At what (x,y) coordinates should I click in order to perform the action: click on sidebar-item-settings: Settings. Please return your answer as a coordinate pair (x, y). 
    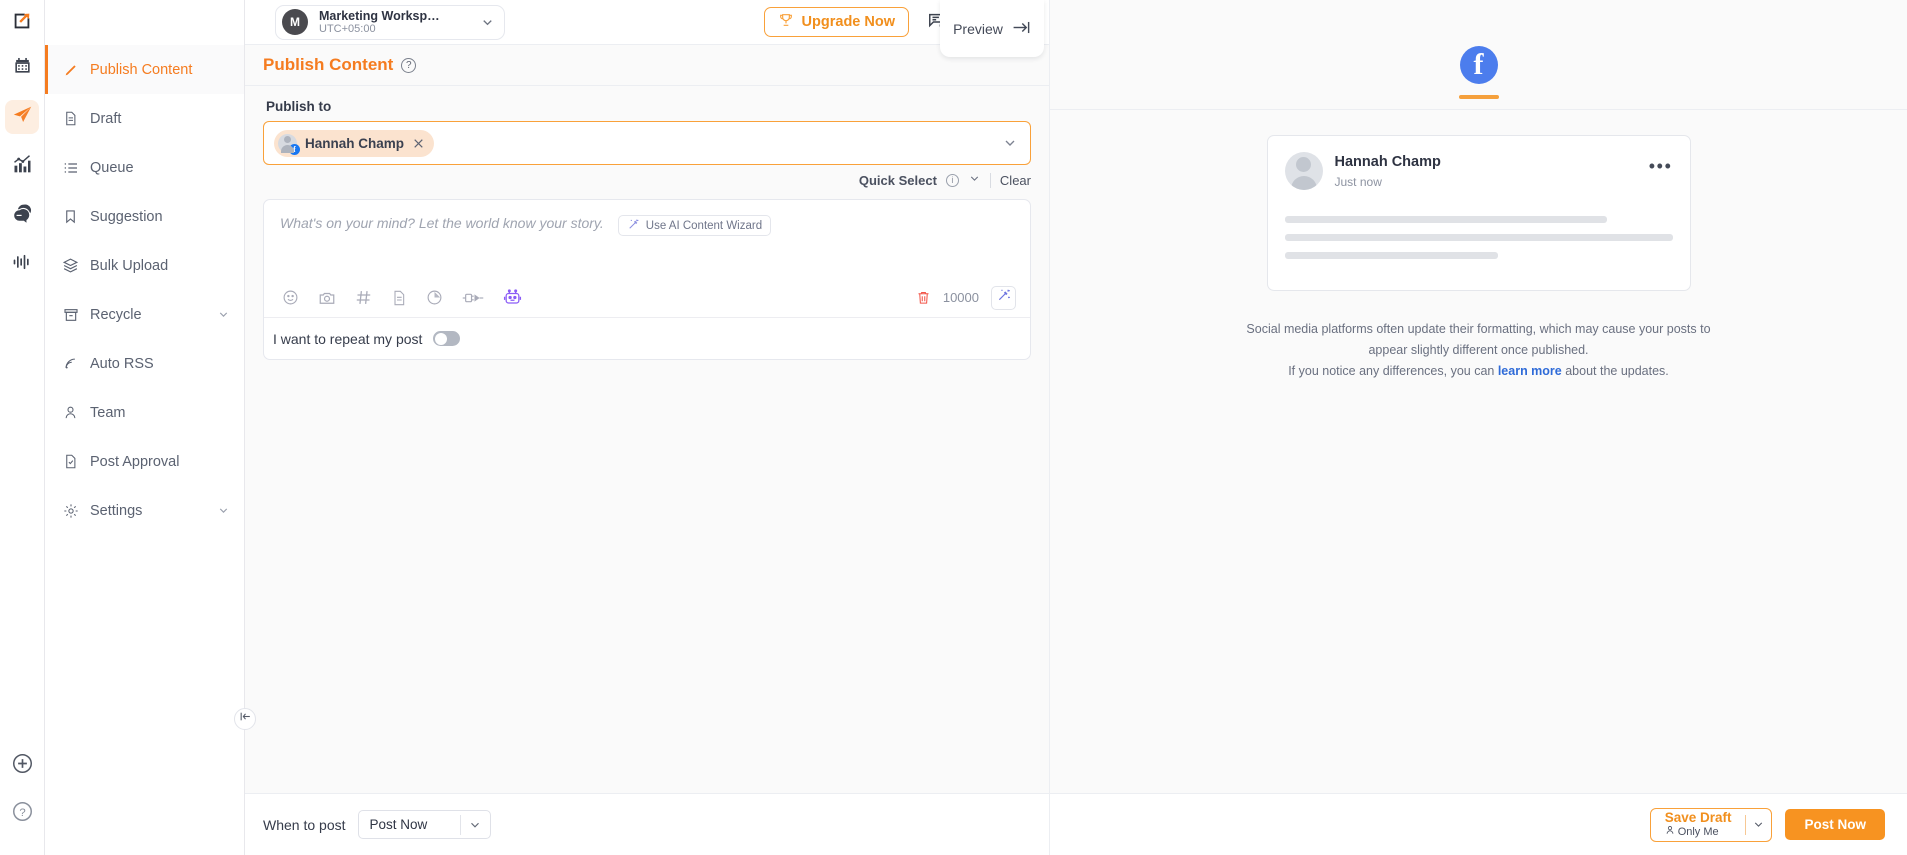
    Looking at the image, I should click on (144, 510).